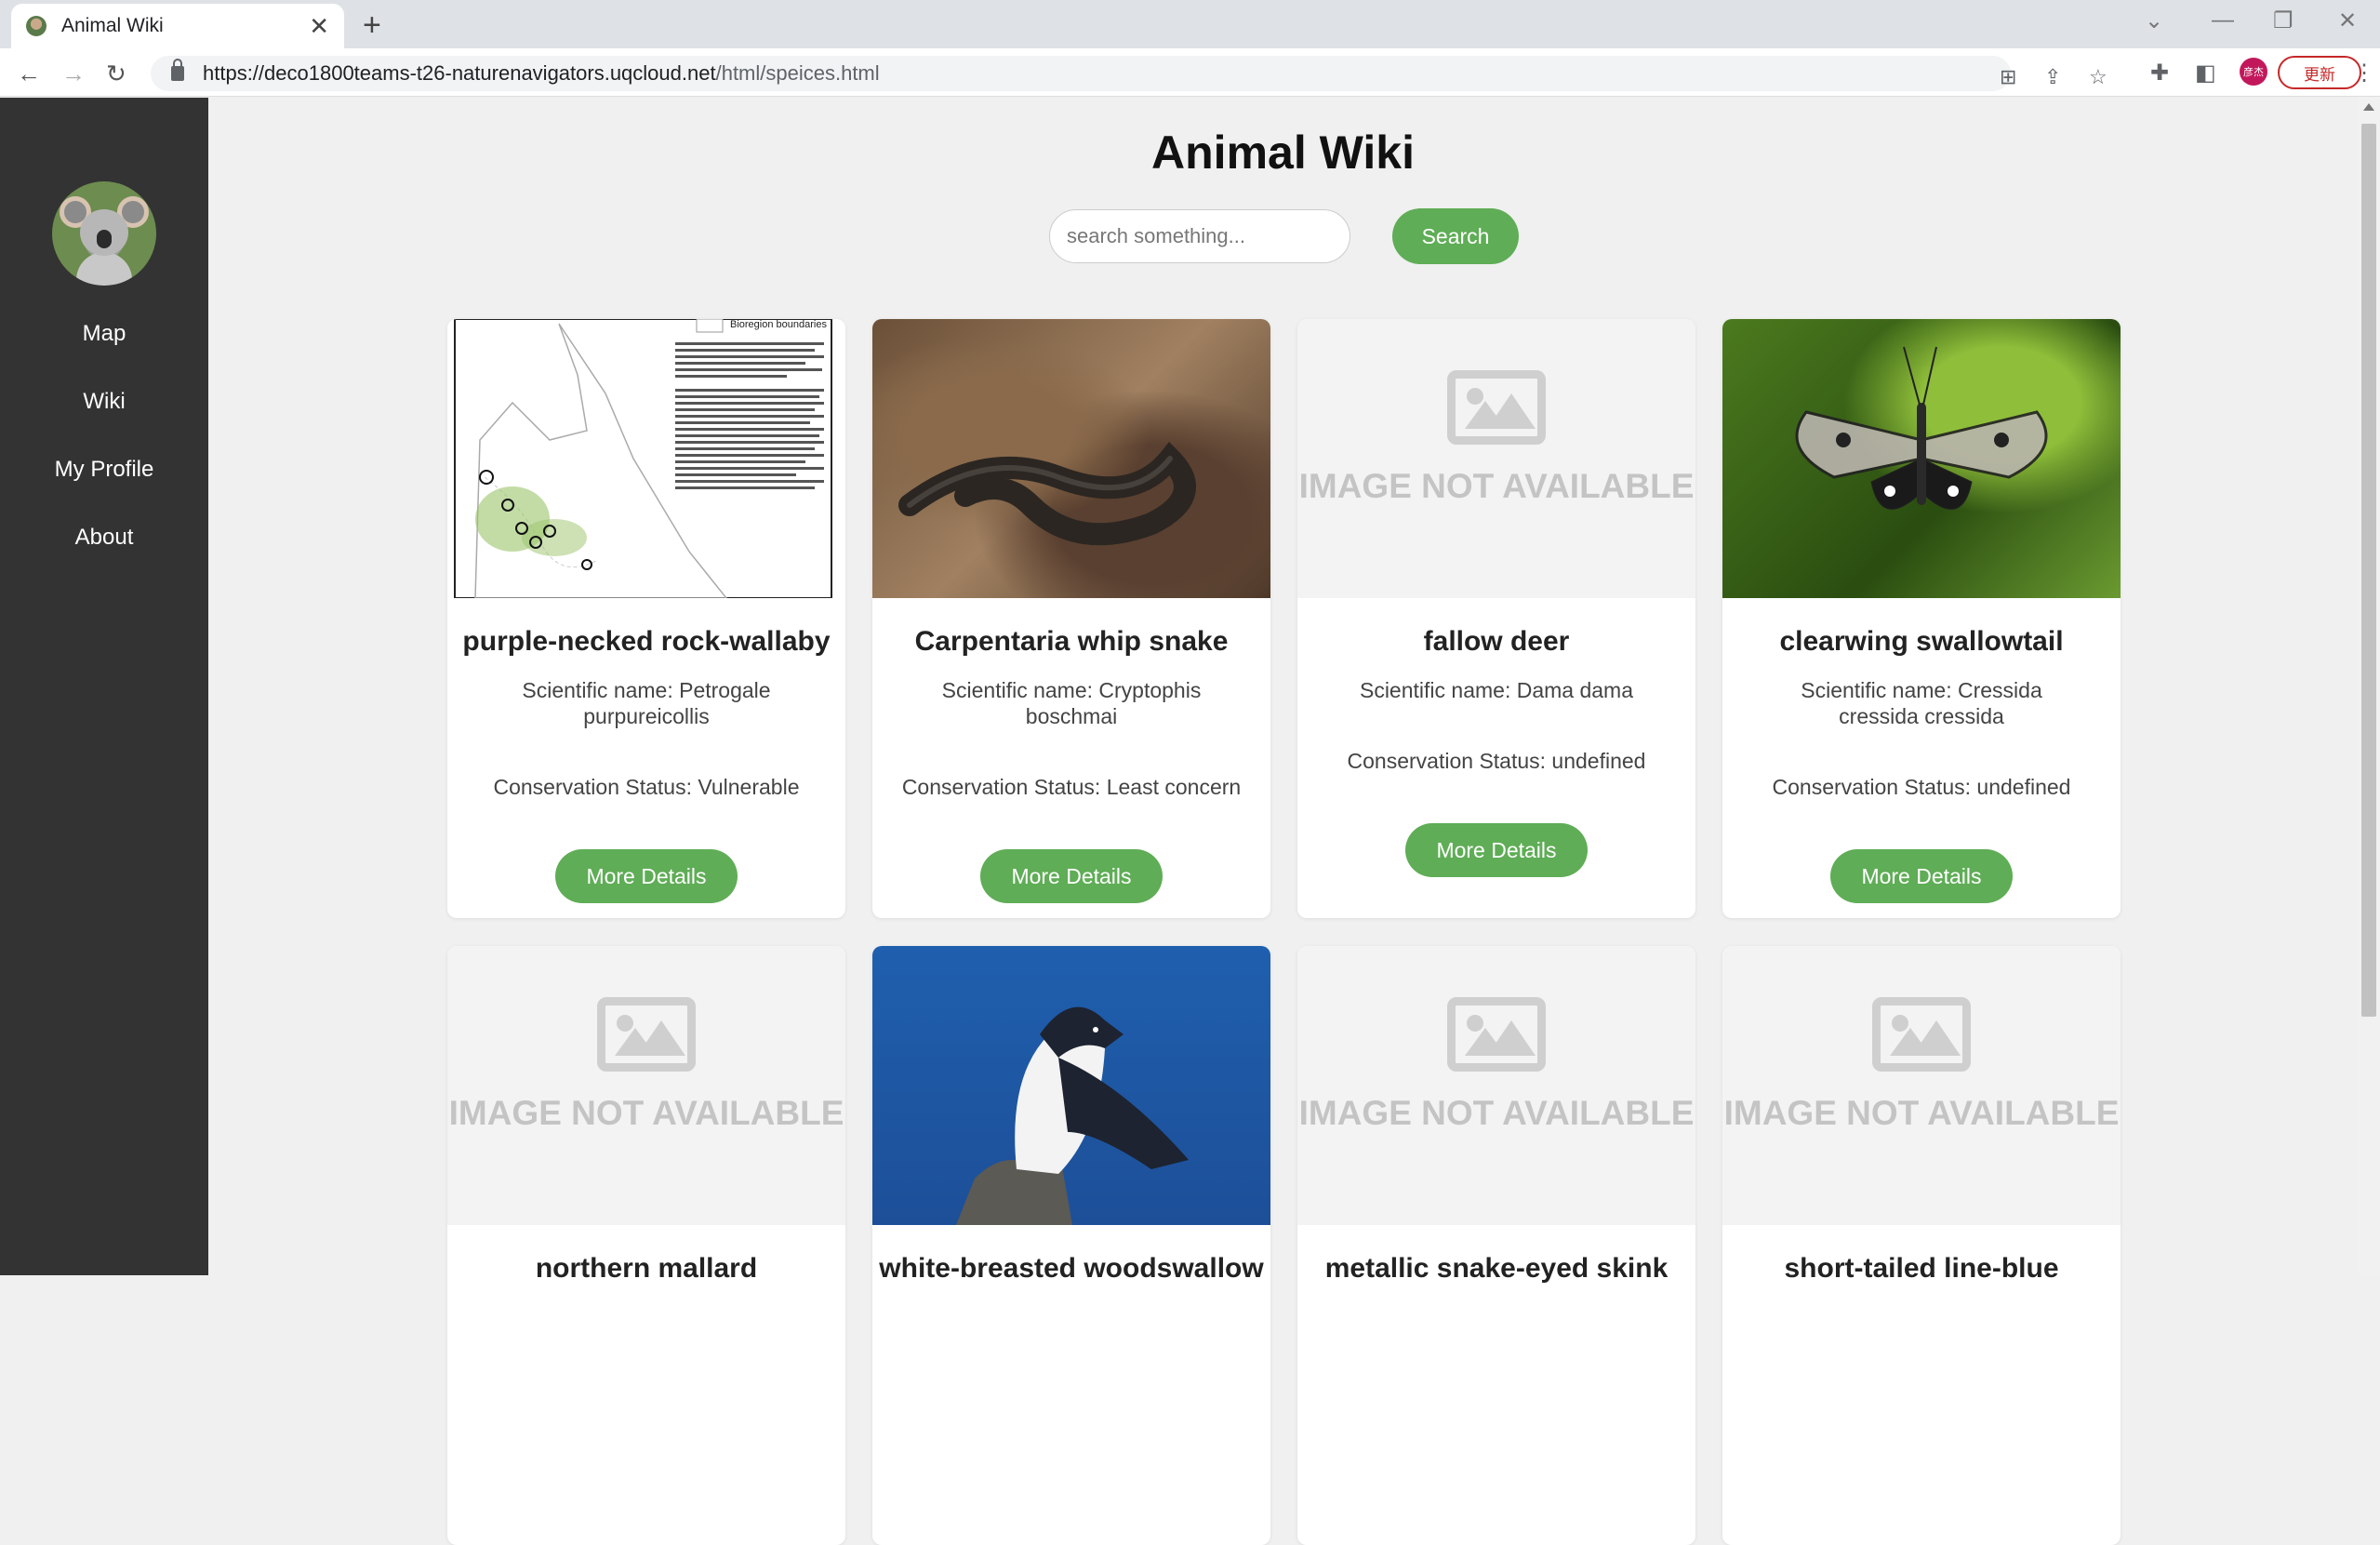 This screenshot has width=2380, height=1545. What do you see at coordinates (646, 1245) in the screenshot?
I see `species-card: IMAGE NOT AVAILABLE northern mallard` at bounding box center [646, 1245].